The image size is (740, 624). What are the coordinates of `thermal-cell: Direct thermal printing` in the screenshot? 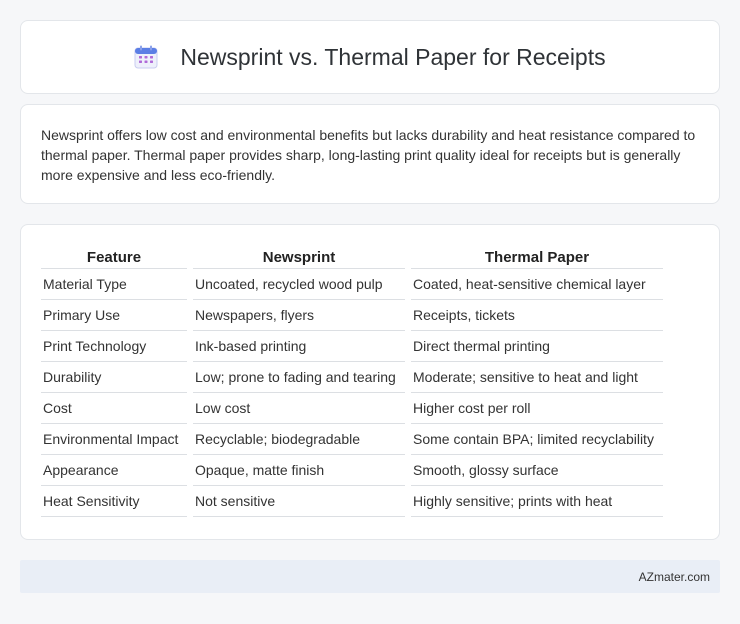 It's located at (537, 346).